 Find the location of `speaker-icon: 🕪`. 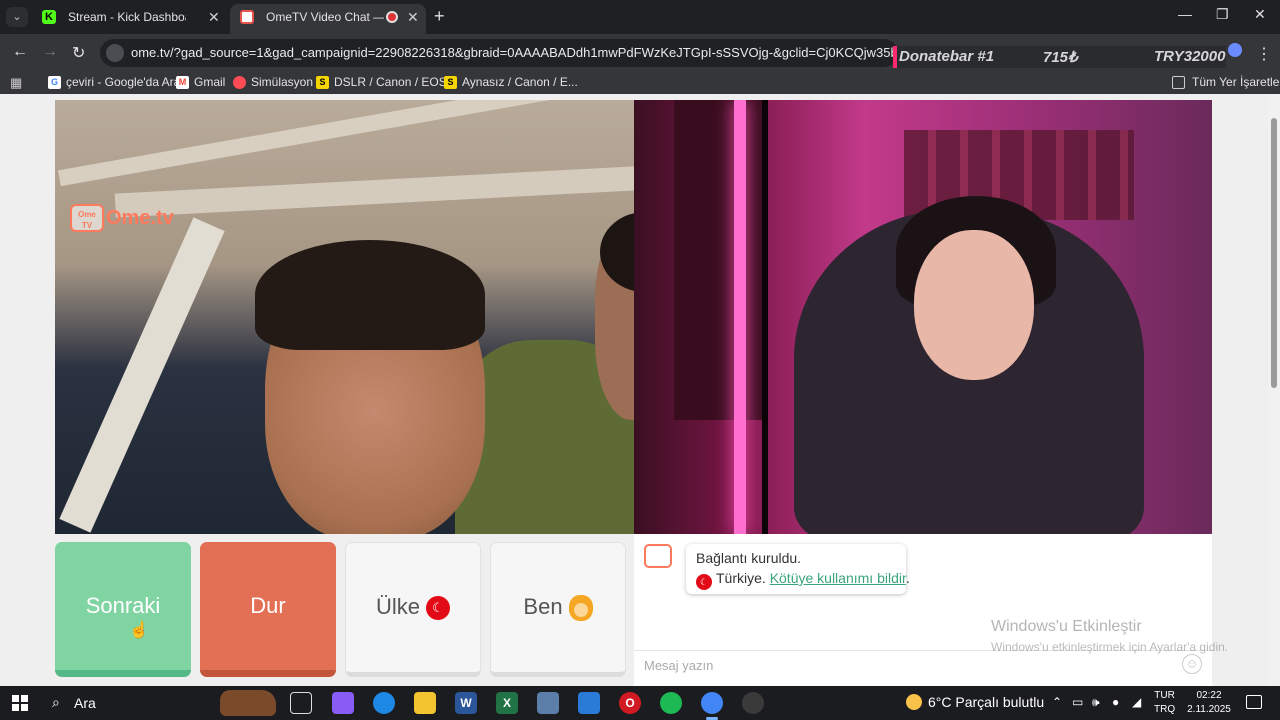

speaker-icon: 🕪 is located at coordinates (1096, 702).